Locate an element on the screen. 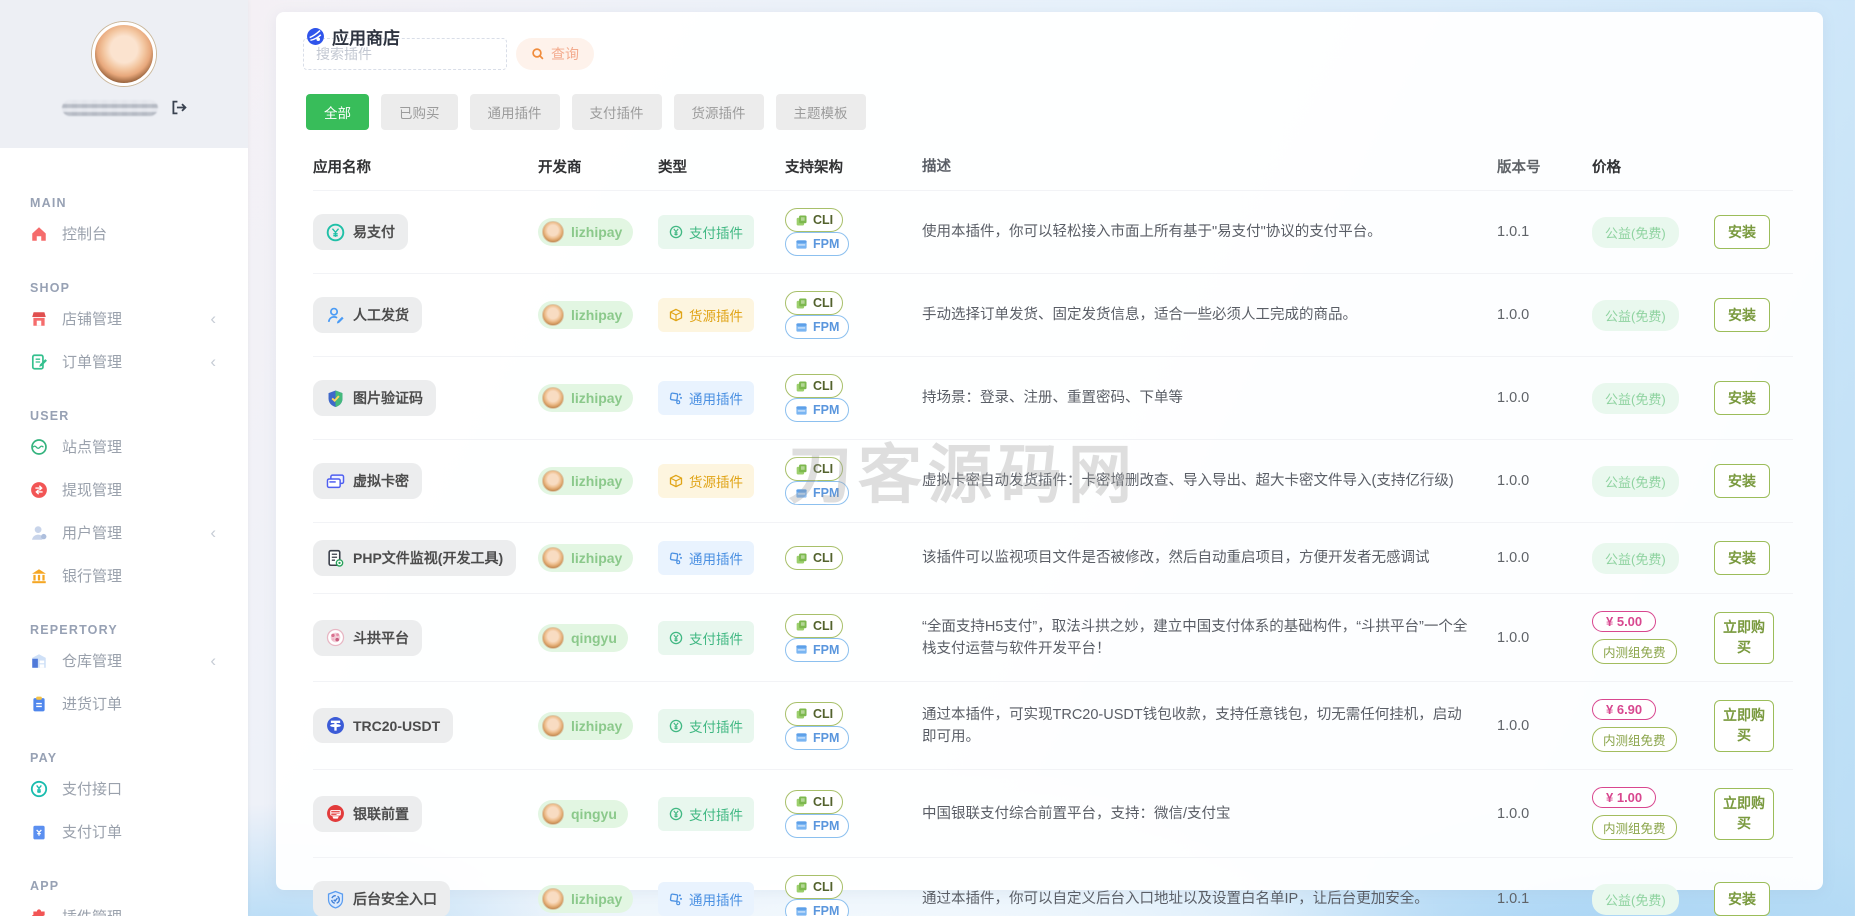 This screenshot has height=916, width=1855. sidebar-item-label: 支付接口 is located at coordinates (92, 789).